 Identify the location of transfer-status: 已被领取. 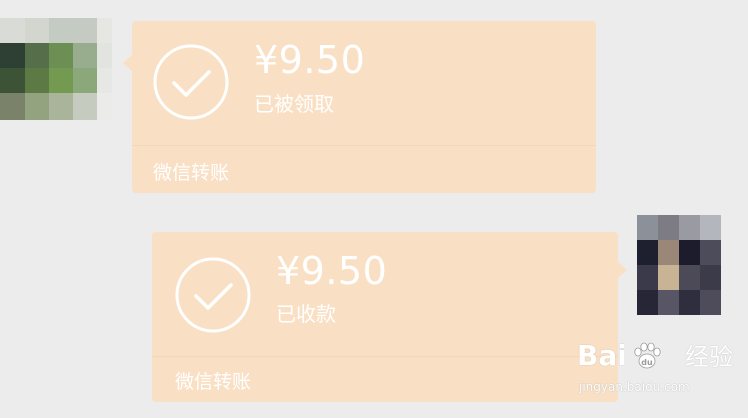
(294, 104).